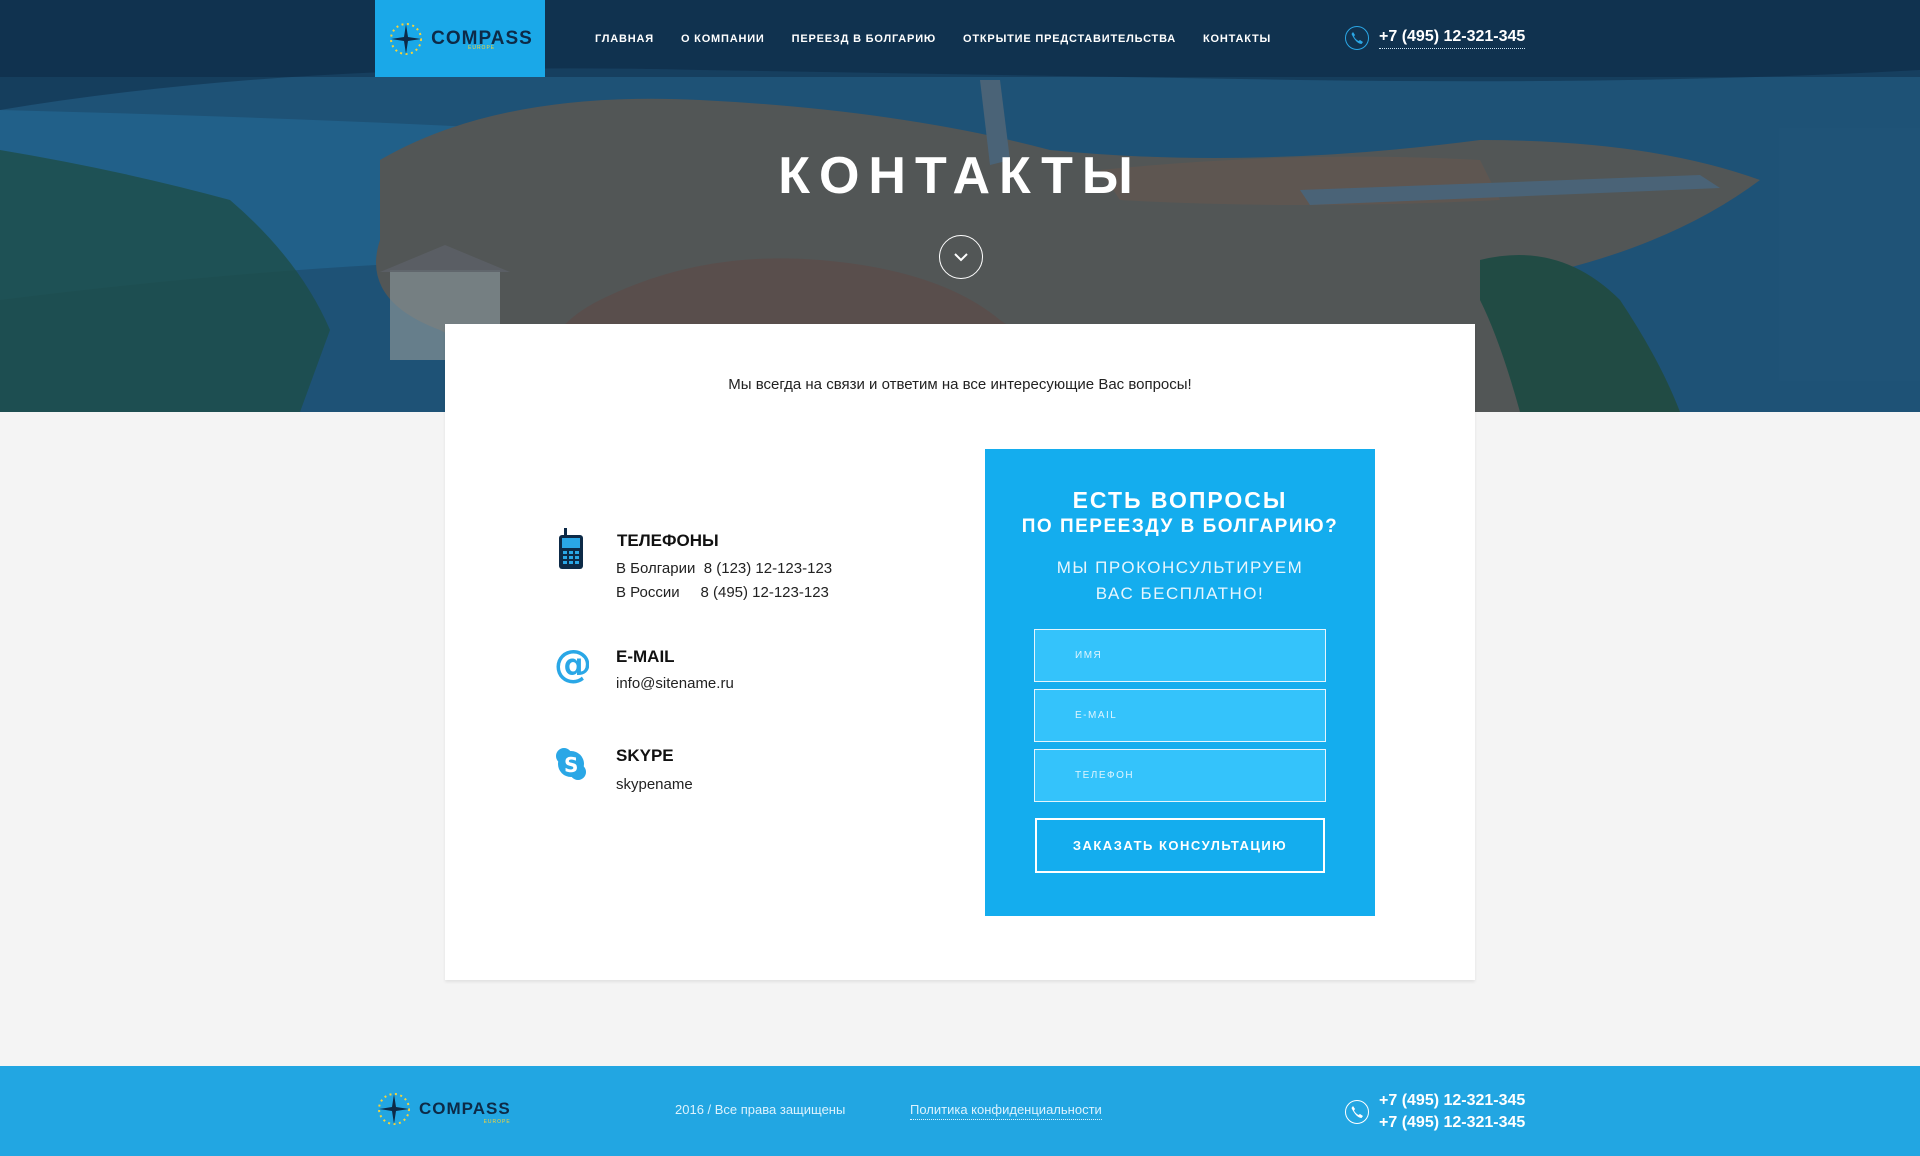  I want to click on form-subtitle-line1: МЫ ПРОКОНСУЛЬТИРУЕМ, so click(1180, 567).